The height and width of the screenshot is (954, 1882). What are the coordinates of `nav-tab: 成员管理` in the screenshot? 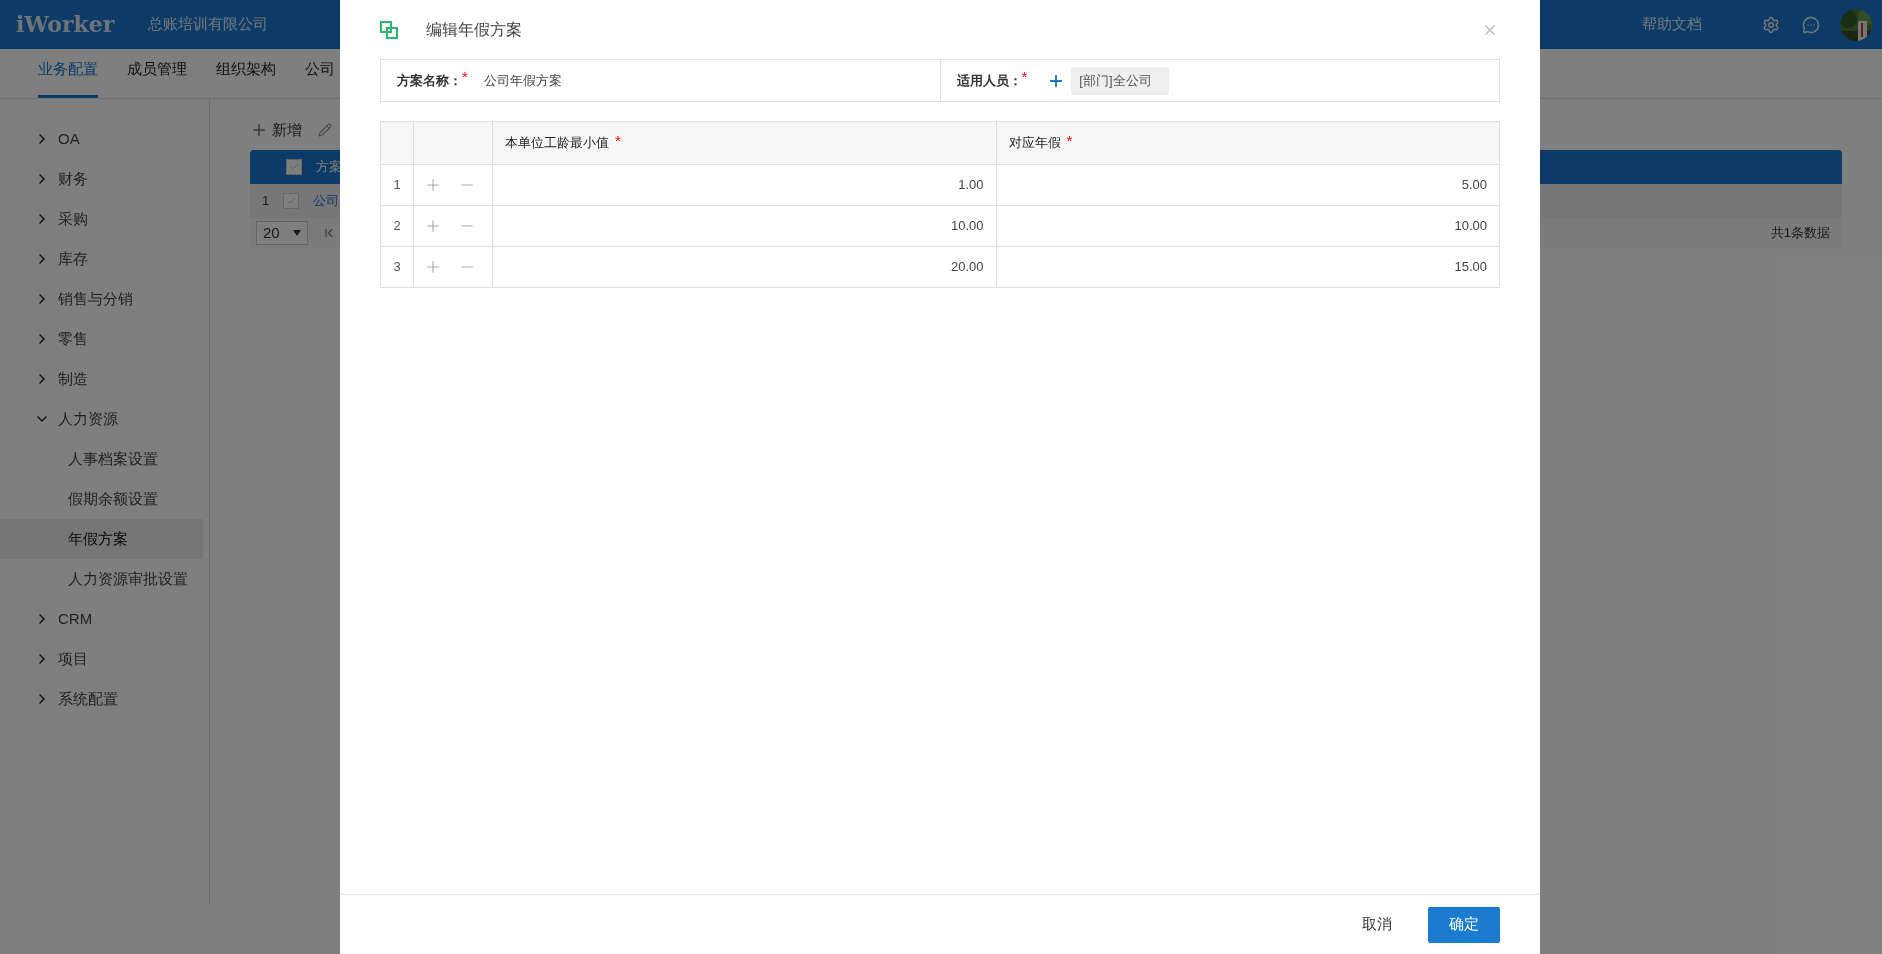 It's located at (157, 77).